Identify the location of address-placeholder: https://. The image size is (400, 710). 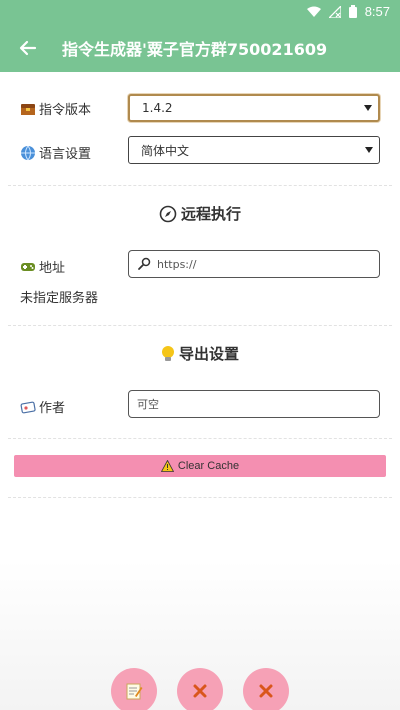
(177, 264).